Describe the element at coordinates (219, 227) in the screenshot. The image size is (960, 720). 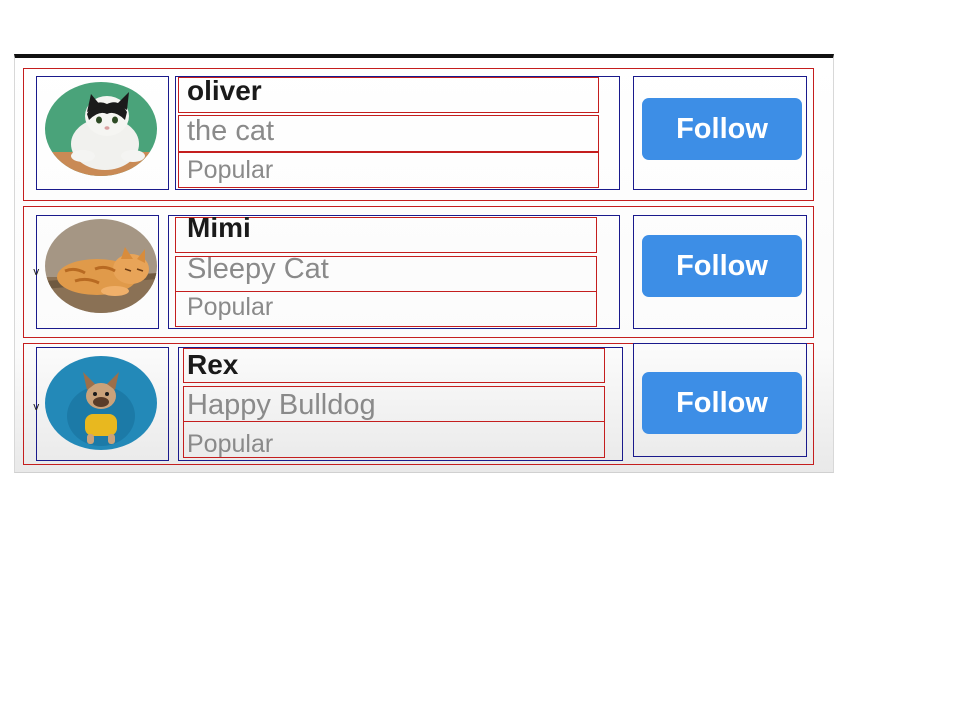
I see `profile-name: Mimi` at that location.